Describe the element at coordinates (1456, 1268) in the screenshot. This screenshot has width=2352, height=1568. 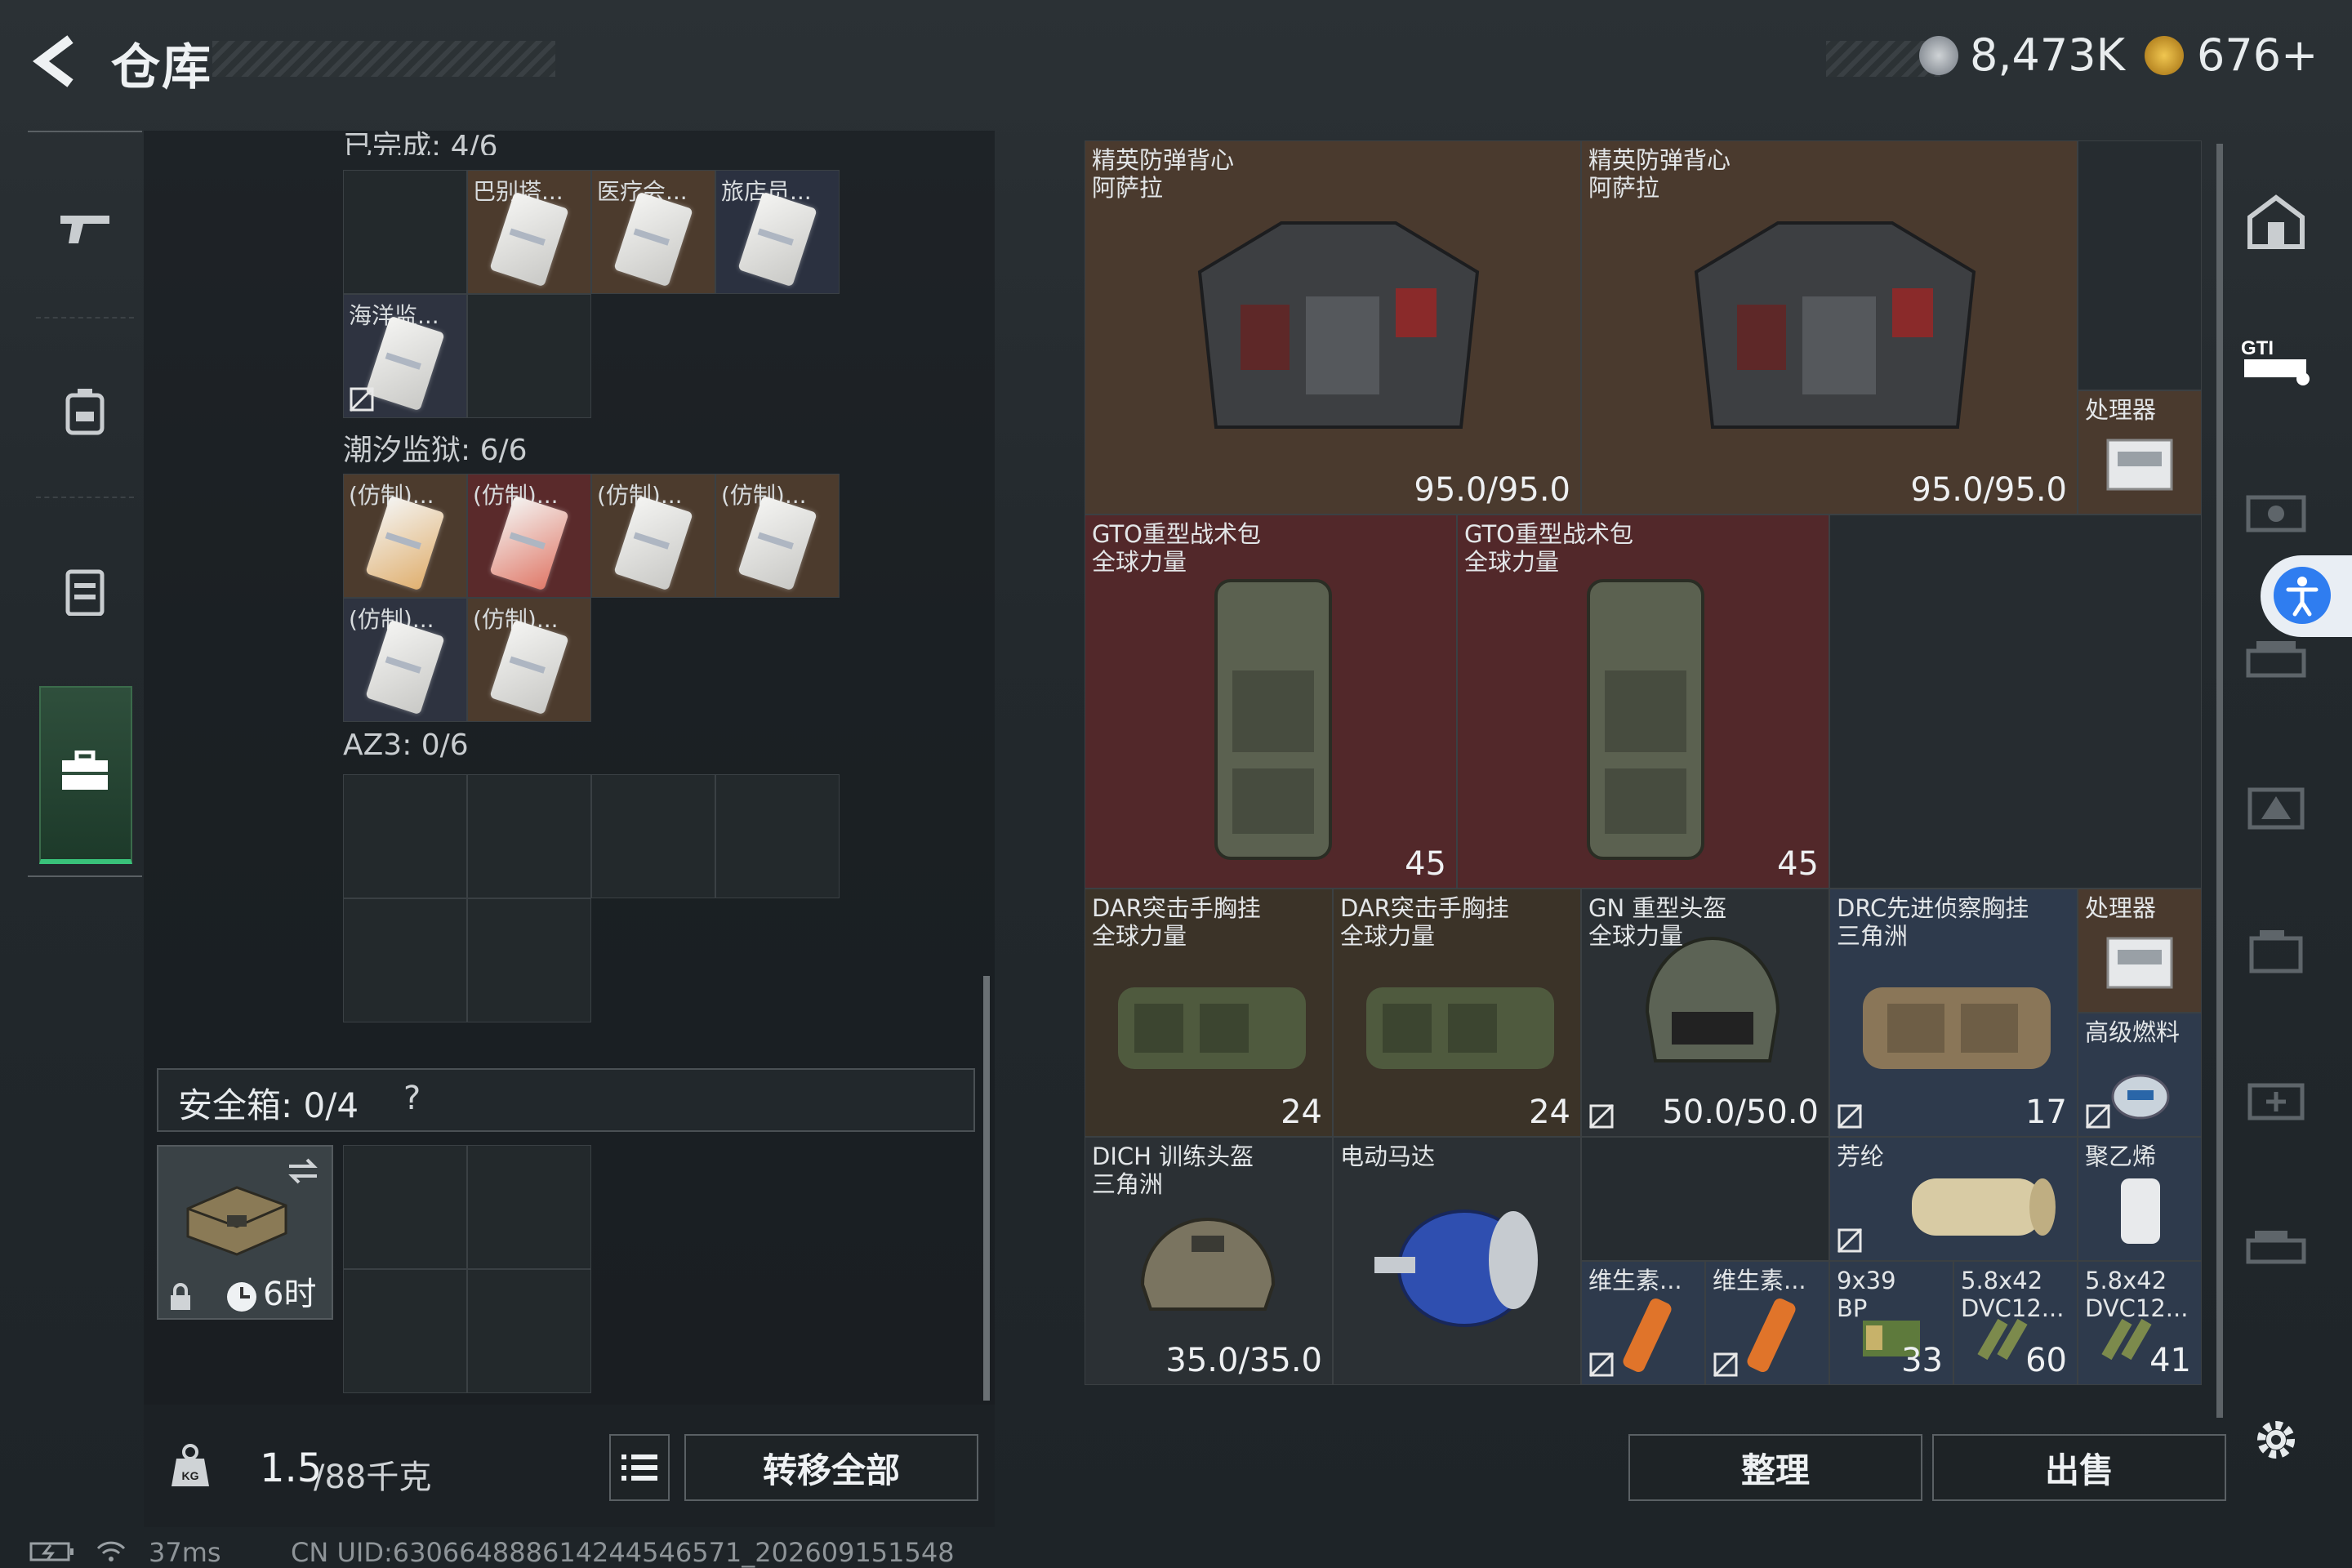
I see `electric-motor-icon` at that location.